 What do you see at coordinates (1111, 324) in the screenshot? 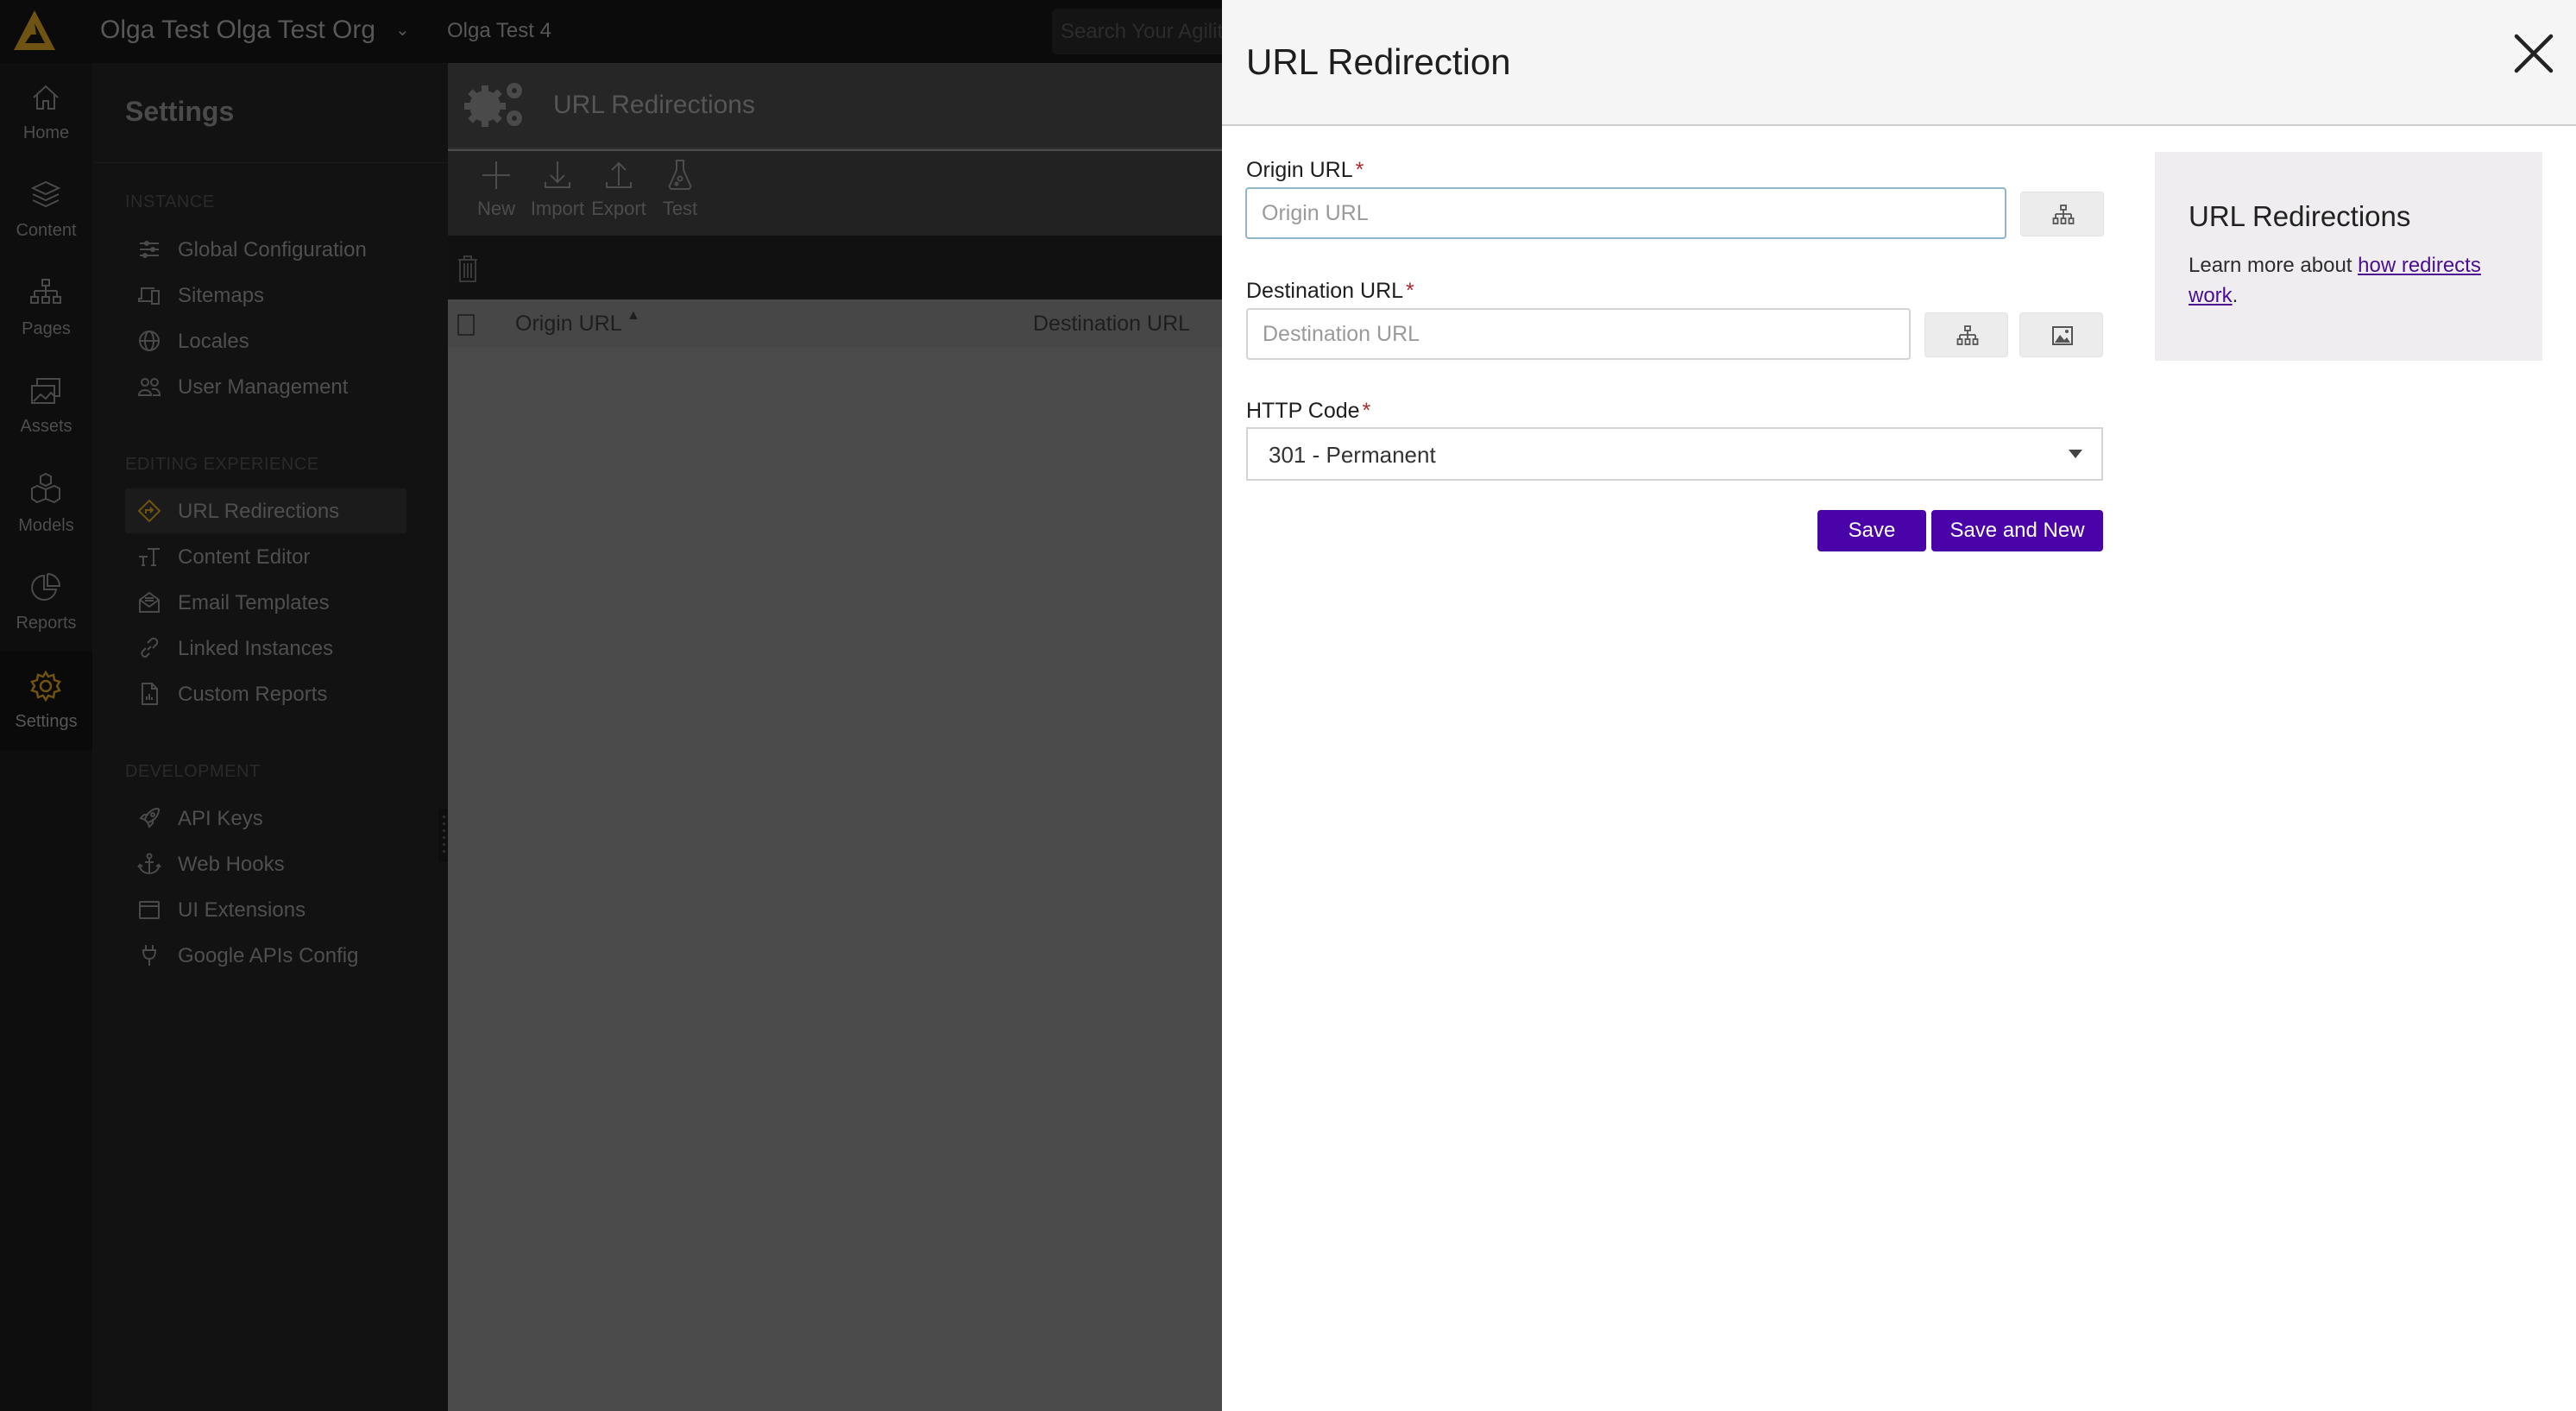
I see `column-header-destination-url: Destination URL` at bounding box center [1111, 324].